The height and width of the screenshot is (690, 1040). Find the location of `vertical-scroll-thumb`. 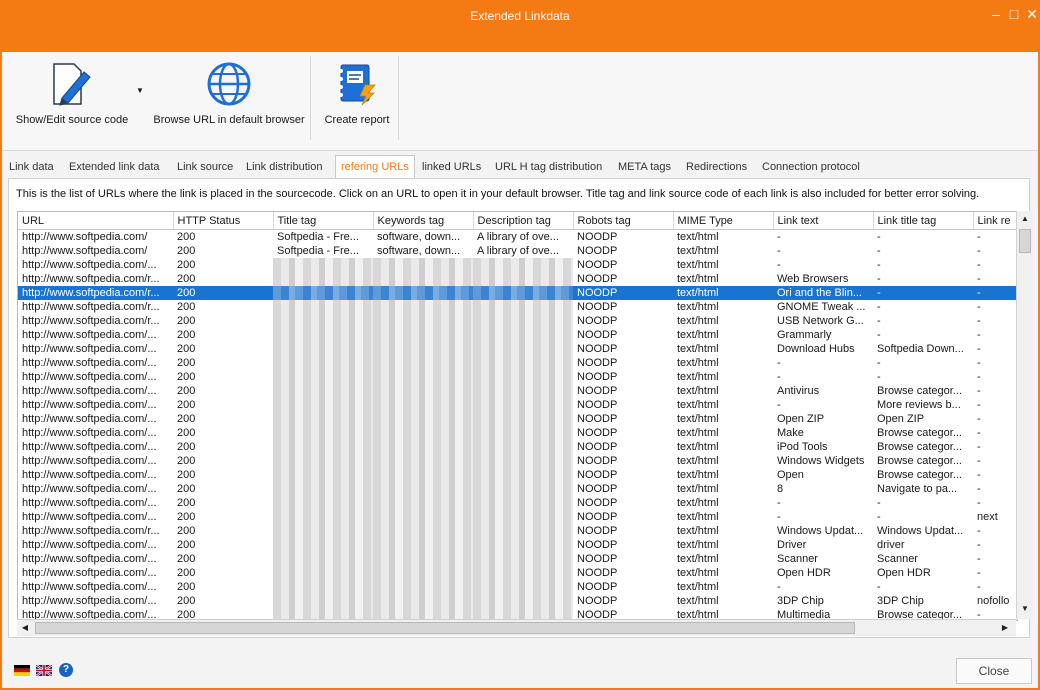

vertical-scroll-thumb is located at coordinates (1025, 241).